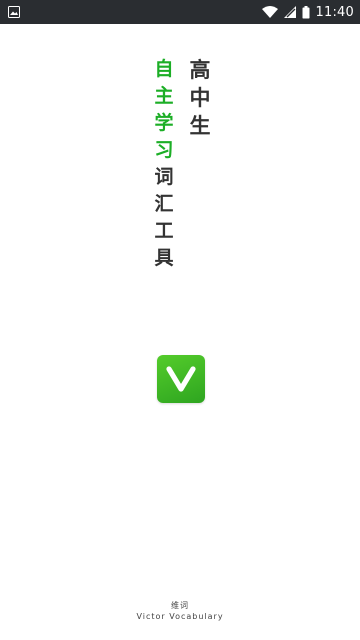 Image resolution: width=360 pixels, height=640 pixels. What do you see at coordinates (180, 616) in the screenshot?
I see `footer-app-name-en: Victor Vocabulary` at bounding box center [180, 616].